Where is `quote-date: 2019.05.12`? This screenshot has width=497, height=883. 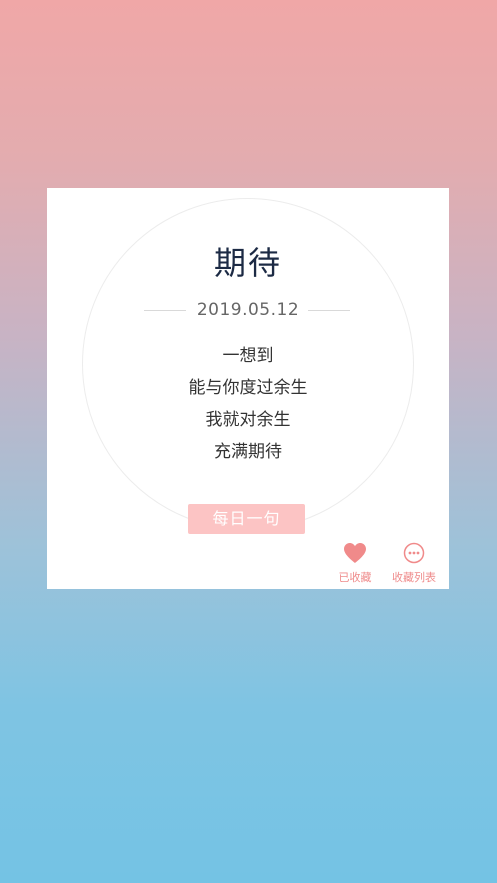
quote-date: 2019.05.12 is located at coordinates (248, 310).